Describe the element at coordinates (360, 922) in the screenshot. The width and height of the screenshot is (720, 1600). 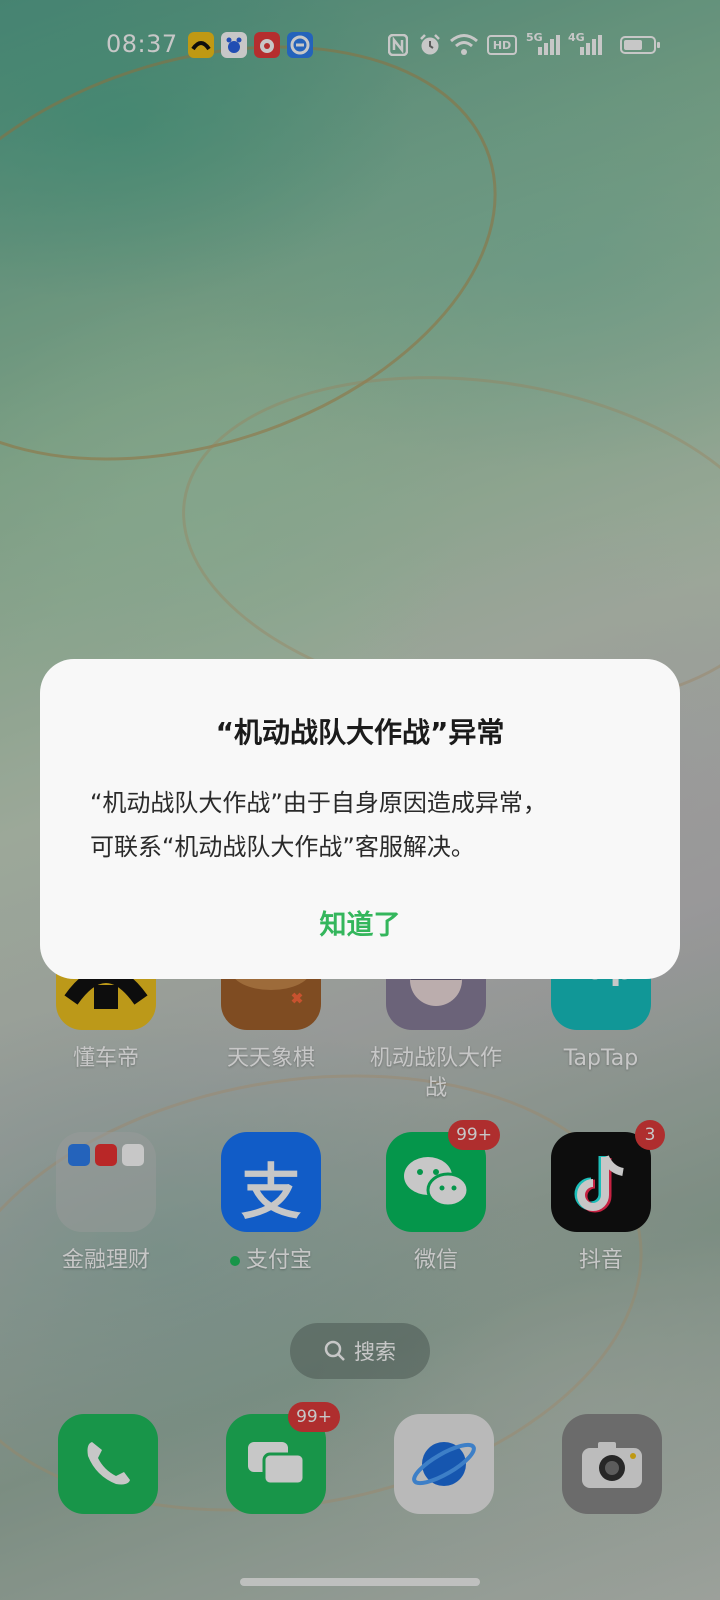
I see `acknowledge-button: 知道了` at that location.